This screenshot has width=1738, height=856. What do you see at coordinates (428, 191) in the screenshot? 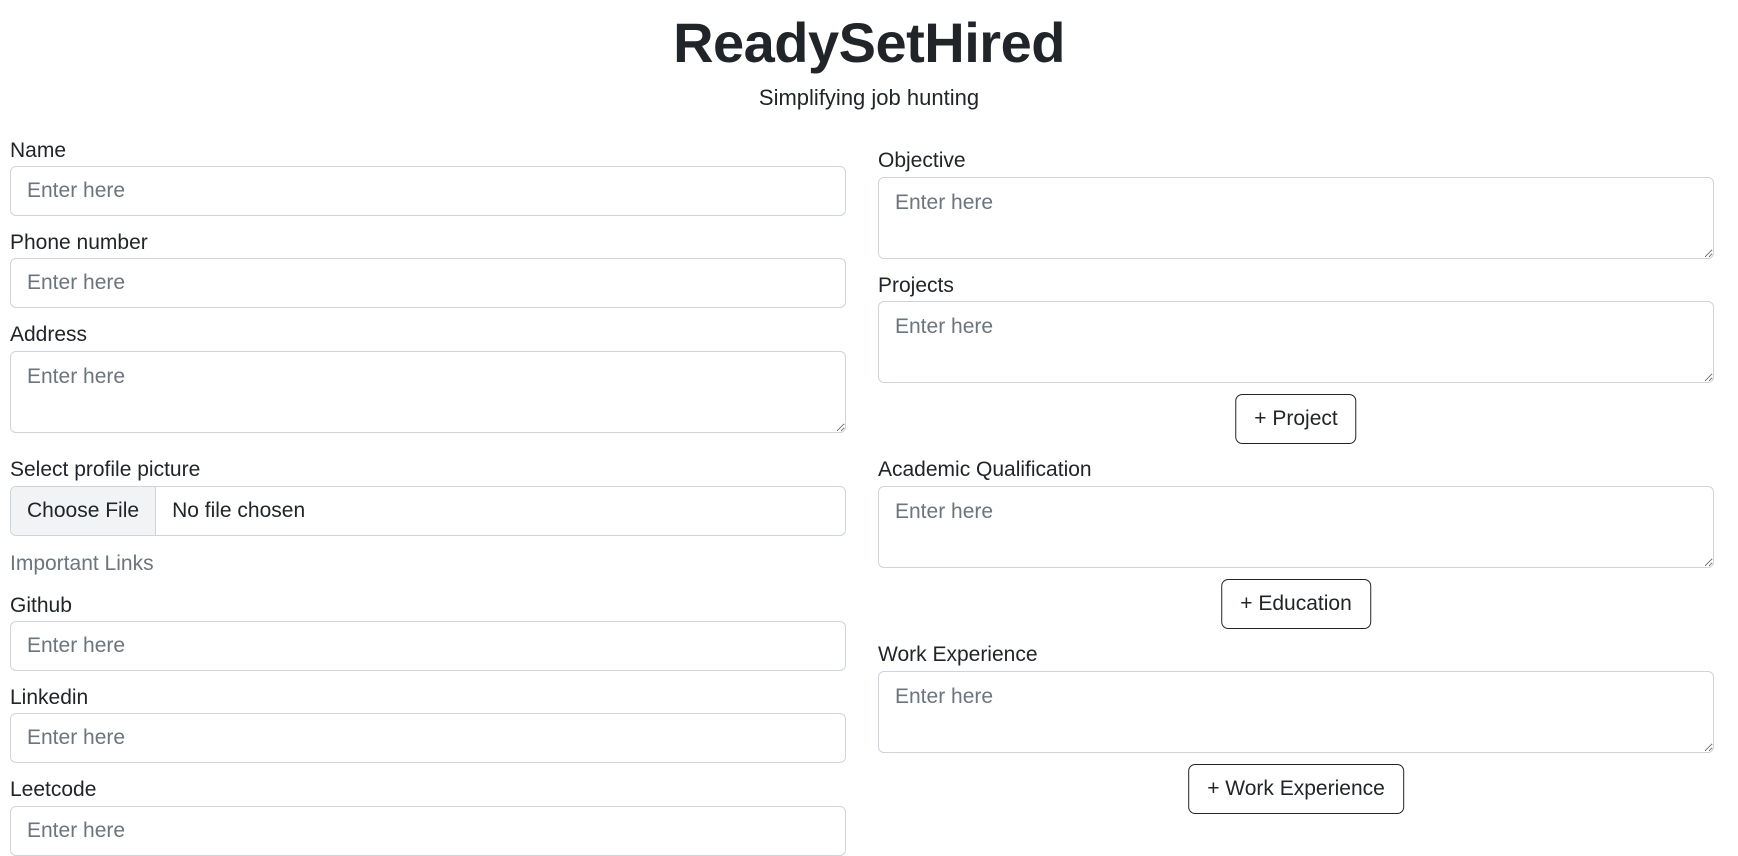
I see `name-input` at bounding box center [428, 191].